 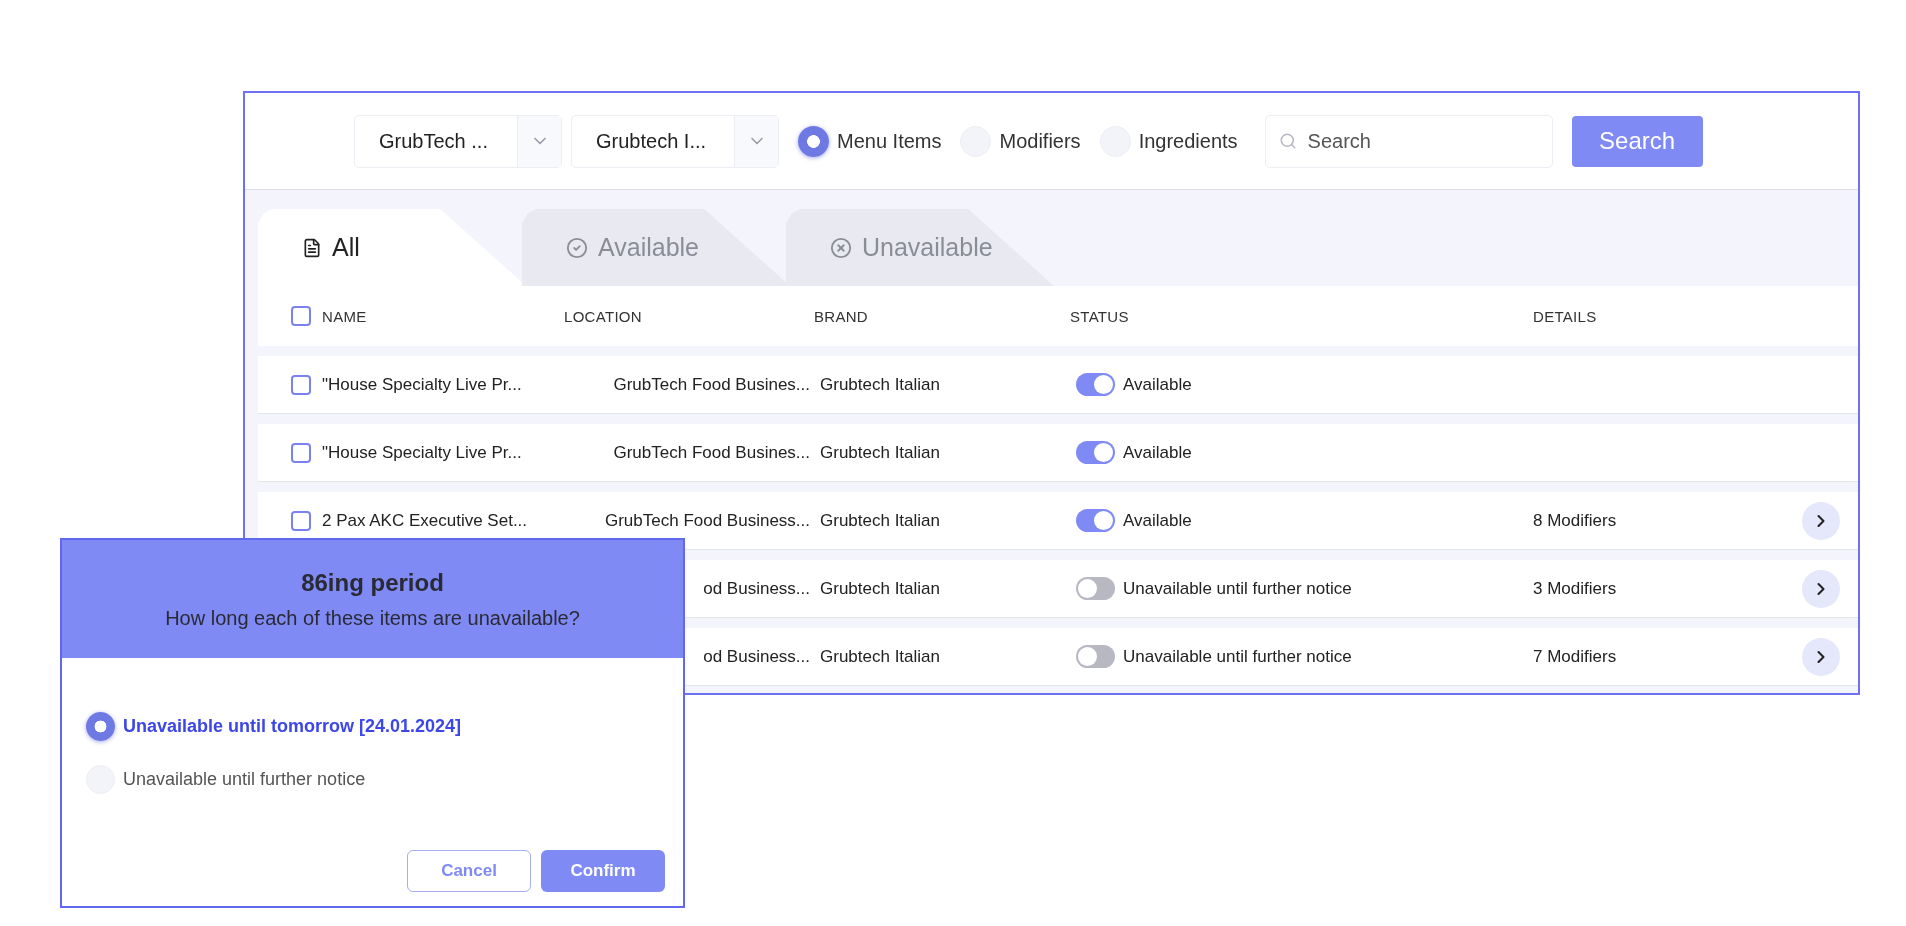 What do you see at coordinates (1040, 141) in the screenshot?
I see `radio-label: Modifiers` at bounding box center [1040, 141].